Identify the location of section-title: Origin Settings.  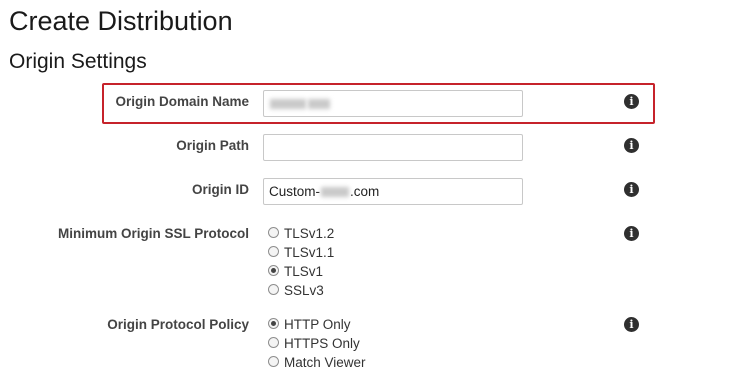
(78, 61).